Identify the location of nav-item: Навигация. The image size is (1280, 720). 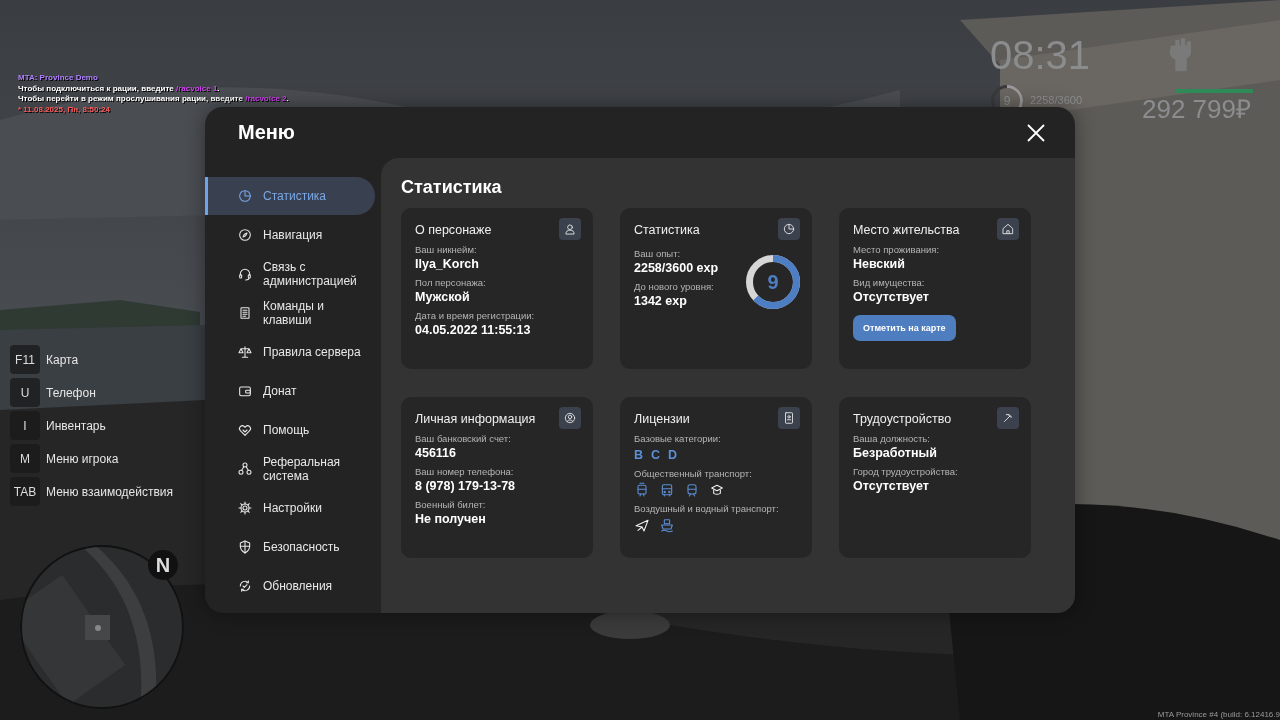
(290, 235).